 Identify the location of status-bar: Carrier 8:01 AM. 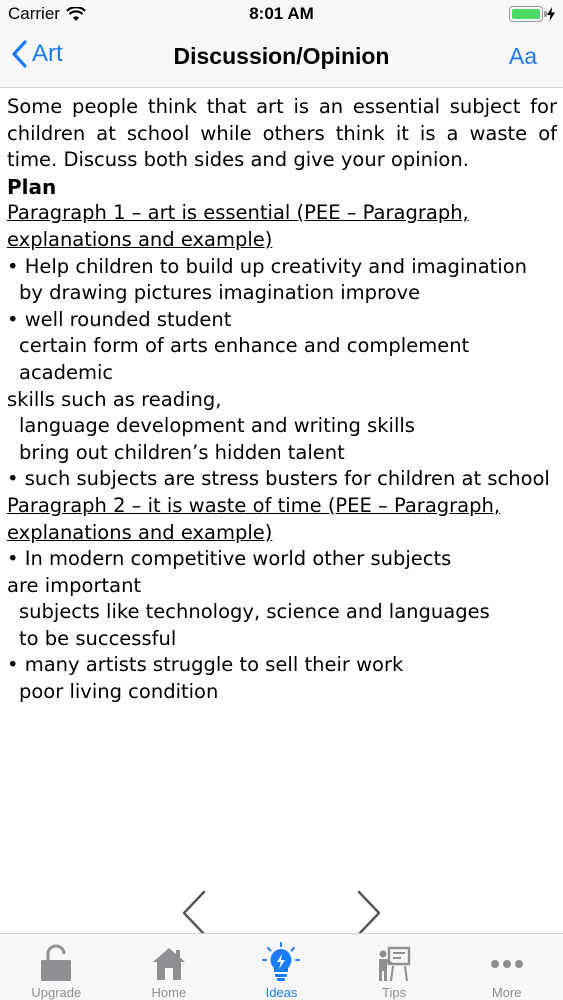
(281, 15).